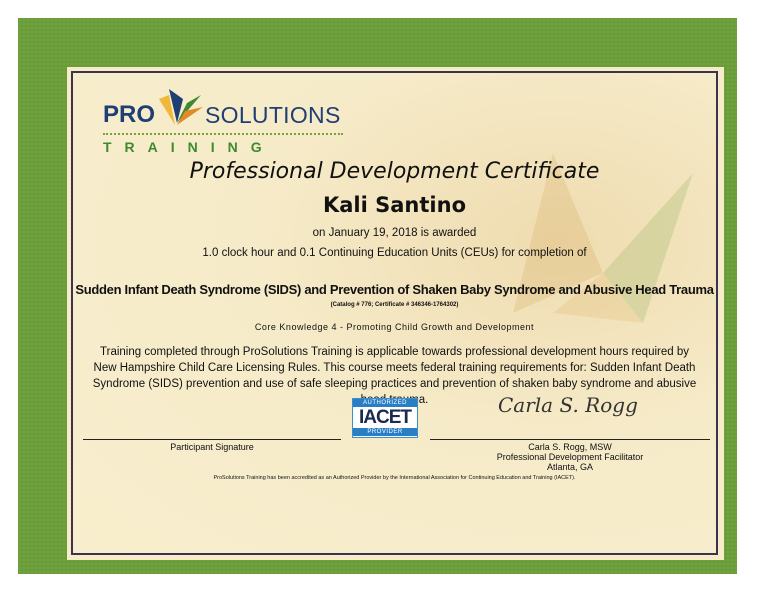 The width and height of the screenshot is (768, 594). What do you see at coordinates (570, 467) in the screenshot?
I see `facilitator-location: Atlanta, GA` at bounding box center [570, 467].